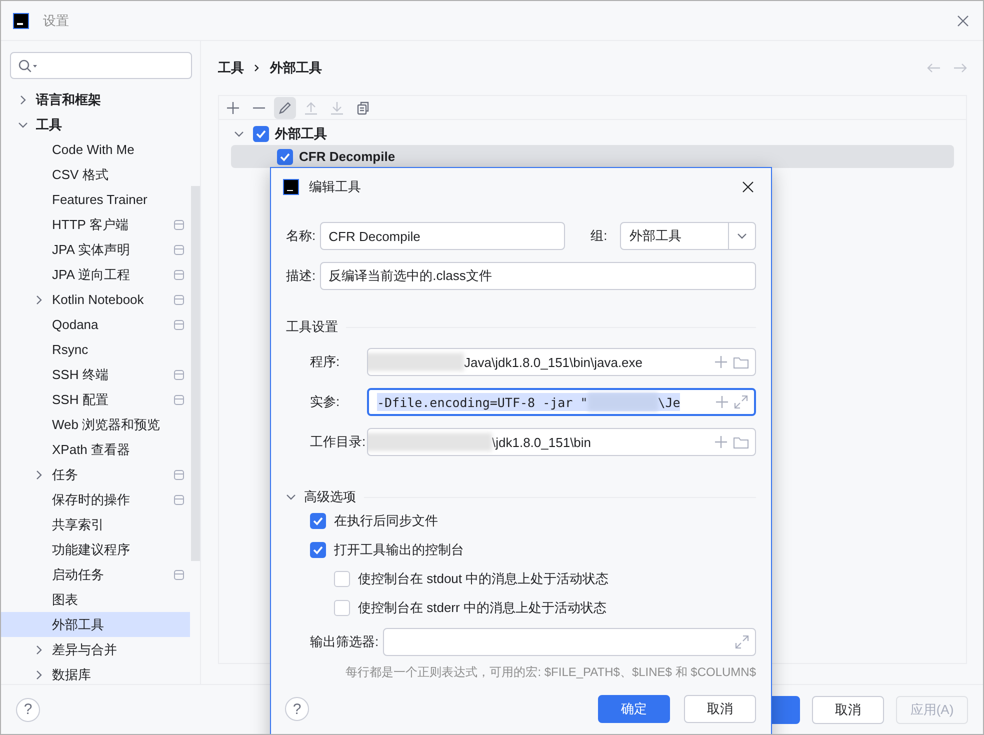 Image resolution: width=984 pixels, height=735 pixels. I want to click on group-dropdown: 外部工具, so click(688, 236).